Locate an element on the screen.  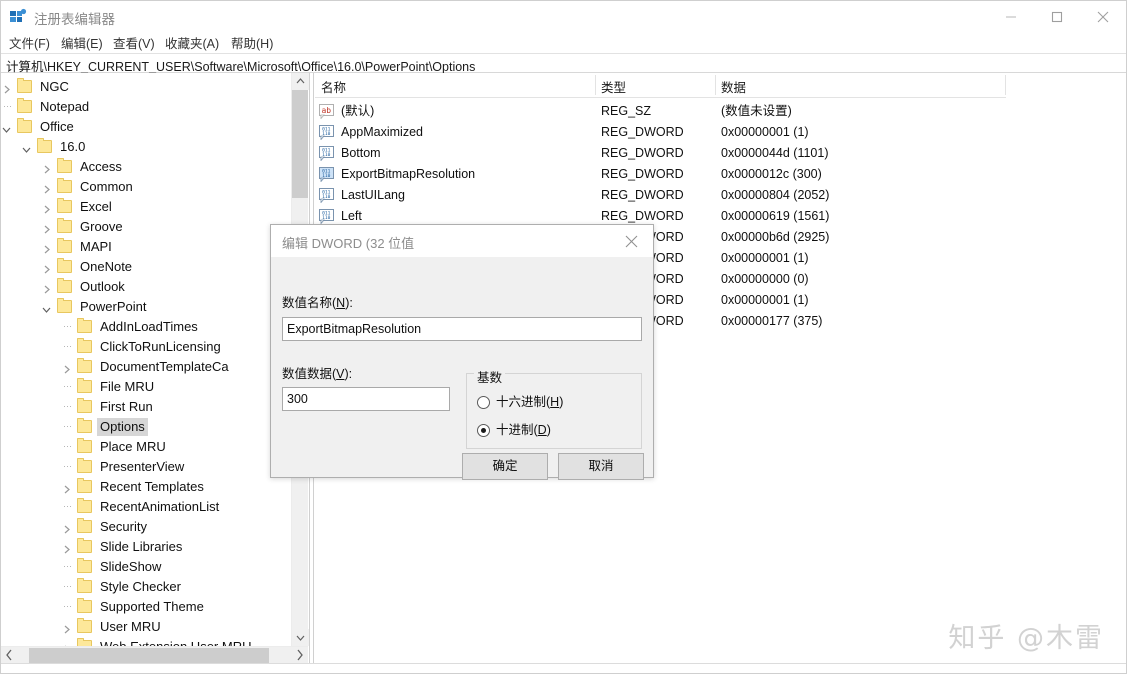
dialog-close-button is located at coordinates (632, 240).